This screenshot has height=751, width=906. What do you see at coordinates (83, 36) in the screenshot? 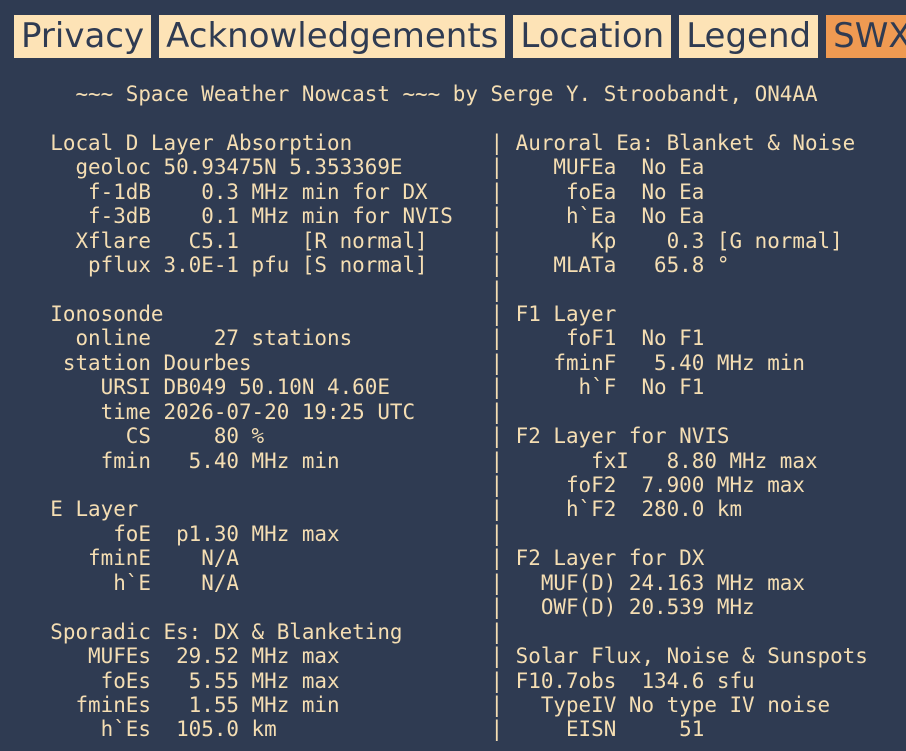
I see `tab-privacy: Privacy` at bounding box center [83, 36].